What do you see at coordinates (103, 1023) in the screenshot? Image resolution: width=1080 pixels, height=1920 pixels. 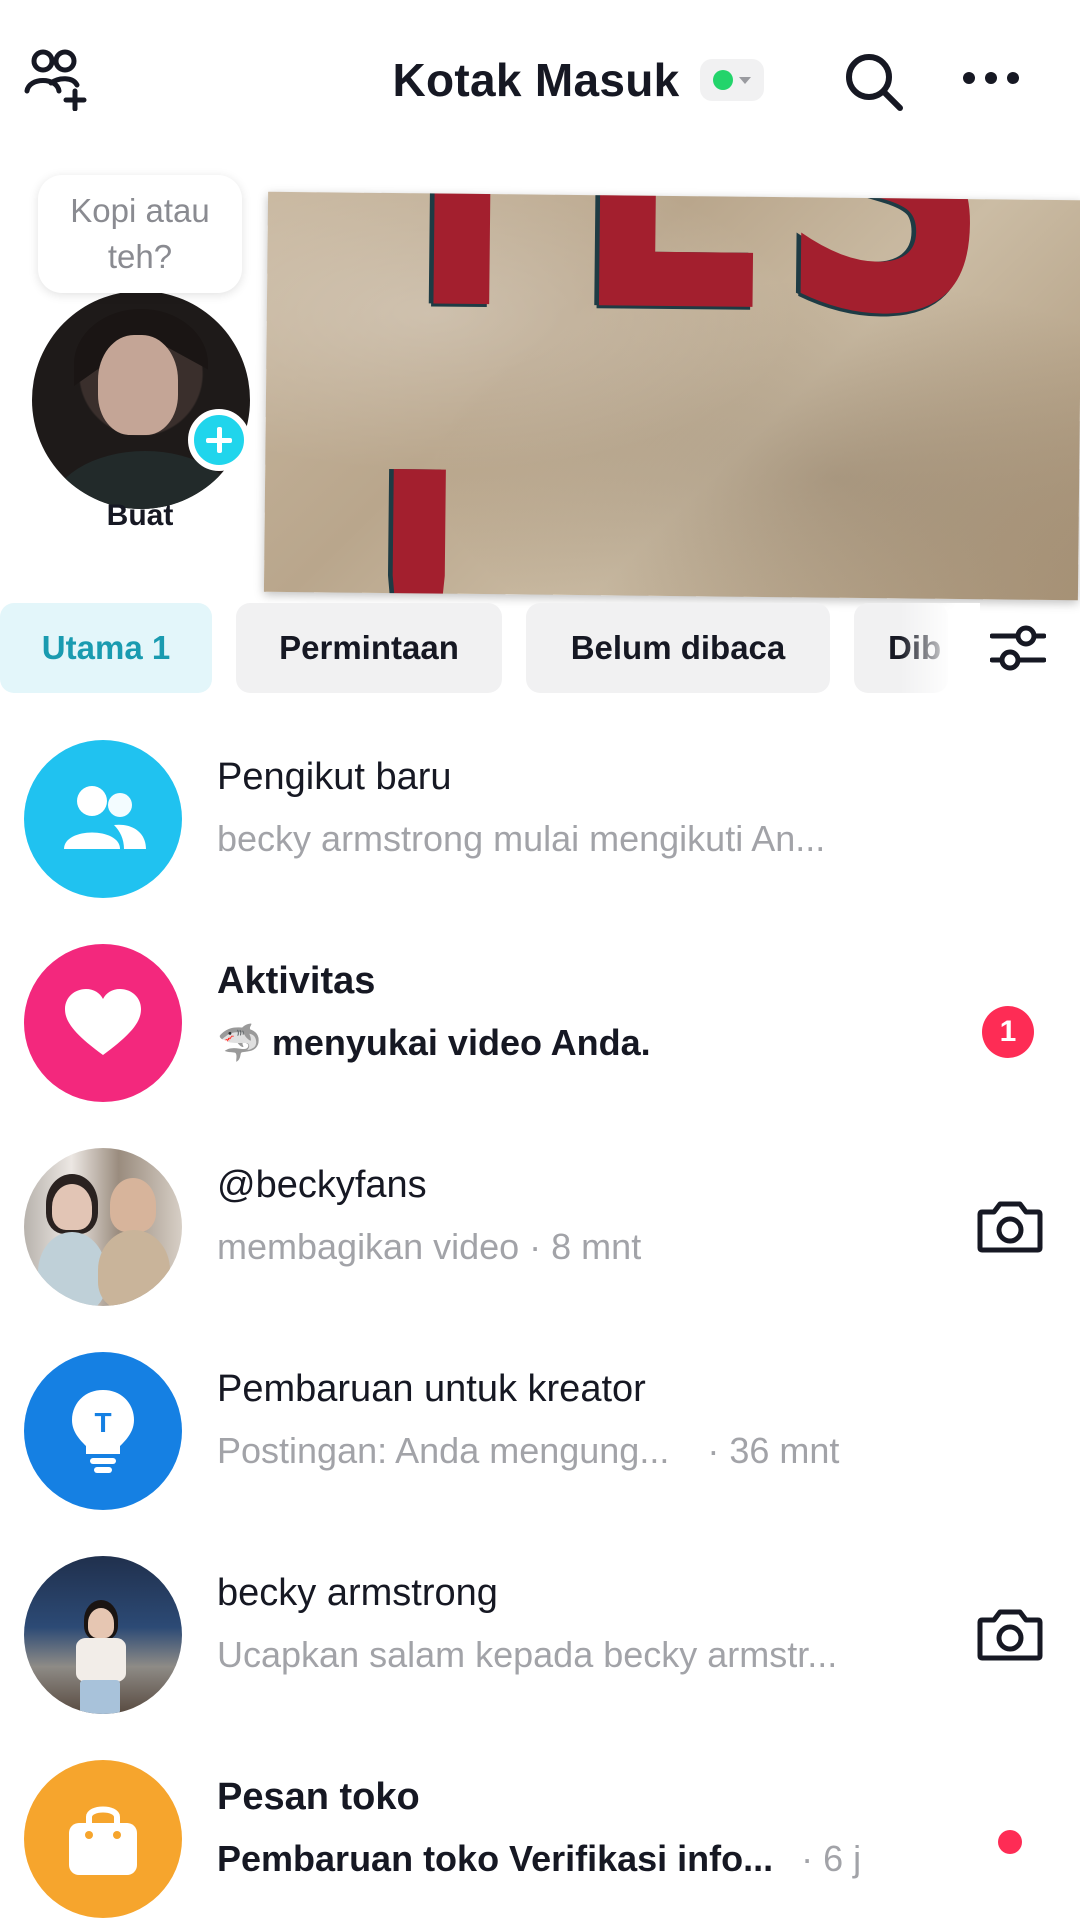 I see `heart-icon` at bounding box center [103, 1023].